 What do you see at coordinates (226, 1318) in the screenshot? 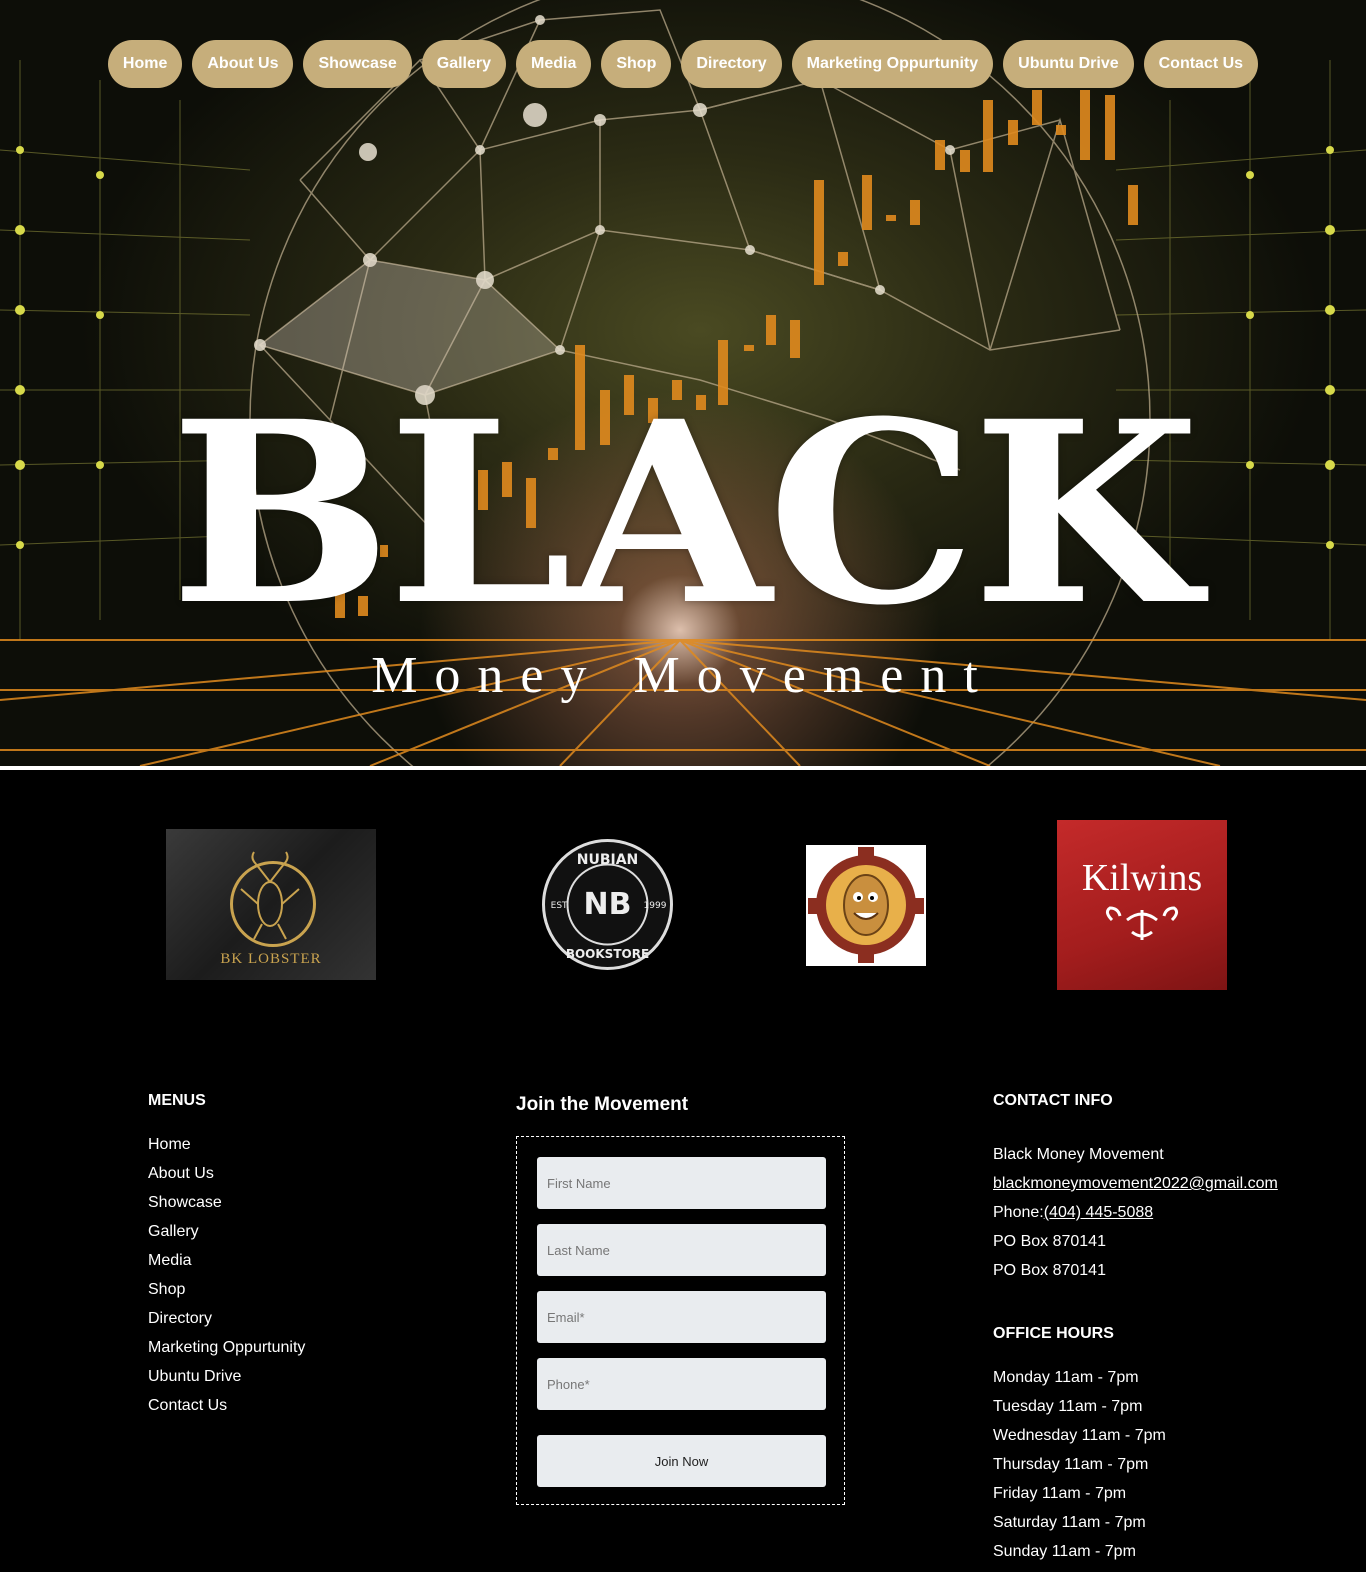
I see `footer-link-directory: Directory` at bounding box center [226, 1318].